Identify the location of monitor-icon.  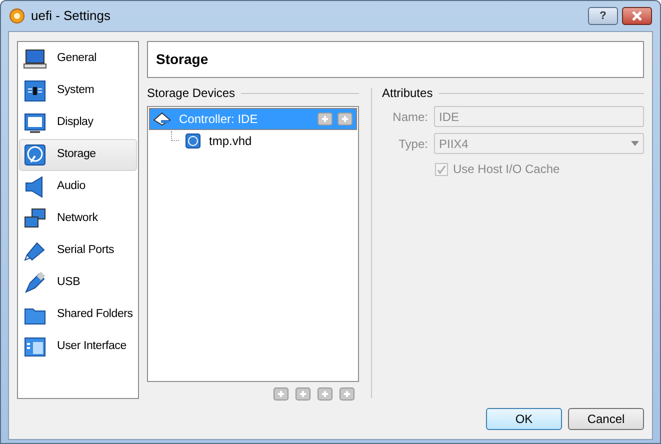
(35, 123).